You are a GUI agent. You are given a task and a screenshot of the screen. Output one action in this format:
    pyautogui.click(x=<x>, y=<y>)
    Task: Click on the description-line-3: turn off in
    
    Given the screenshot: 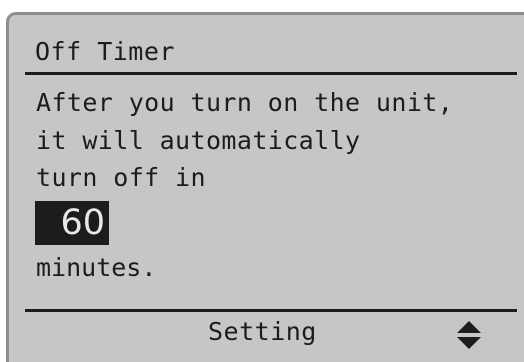 What is the action you would take?
    pyautogui.click(x=121, y=177)
    